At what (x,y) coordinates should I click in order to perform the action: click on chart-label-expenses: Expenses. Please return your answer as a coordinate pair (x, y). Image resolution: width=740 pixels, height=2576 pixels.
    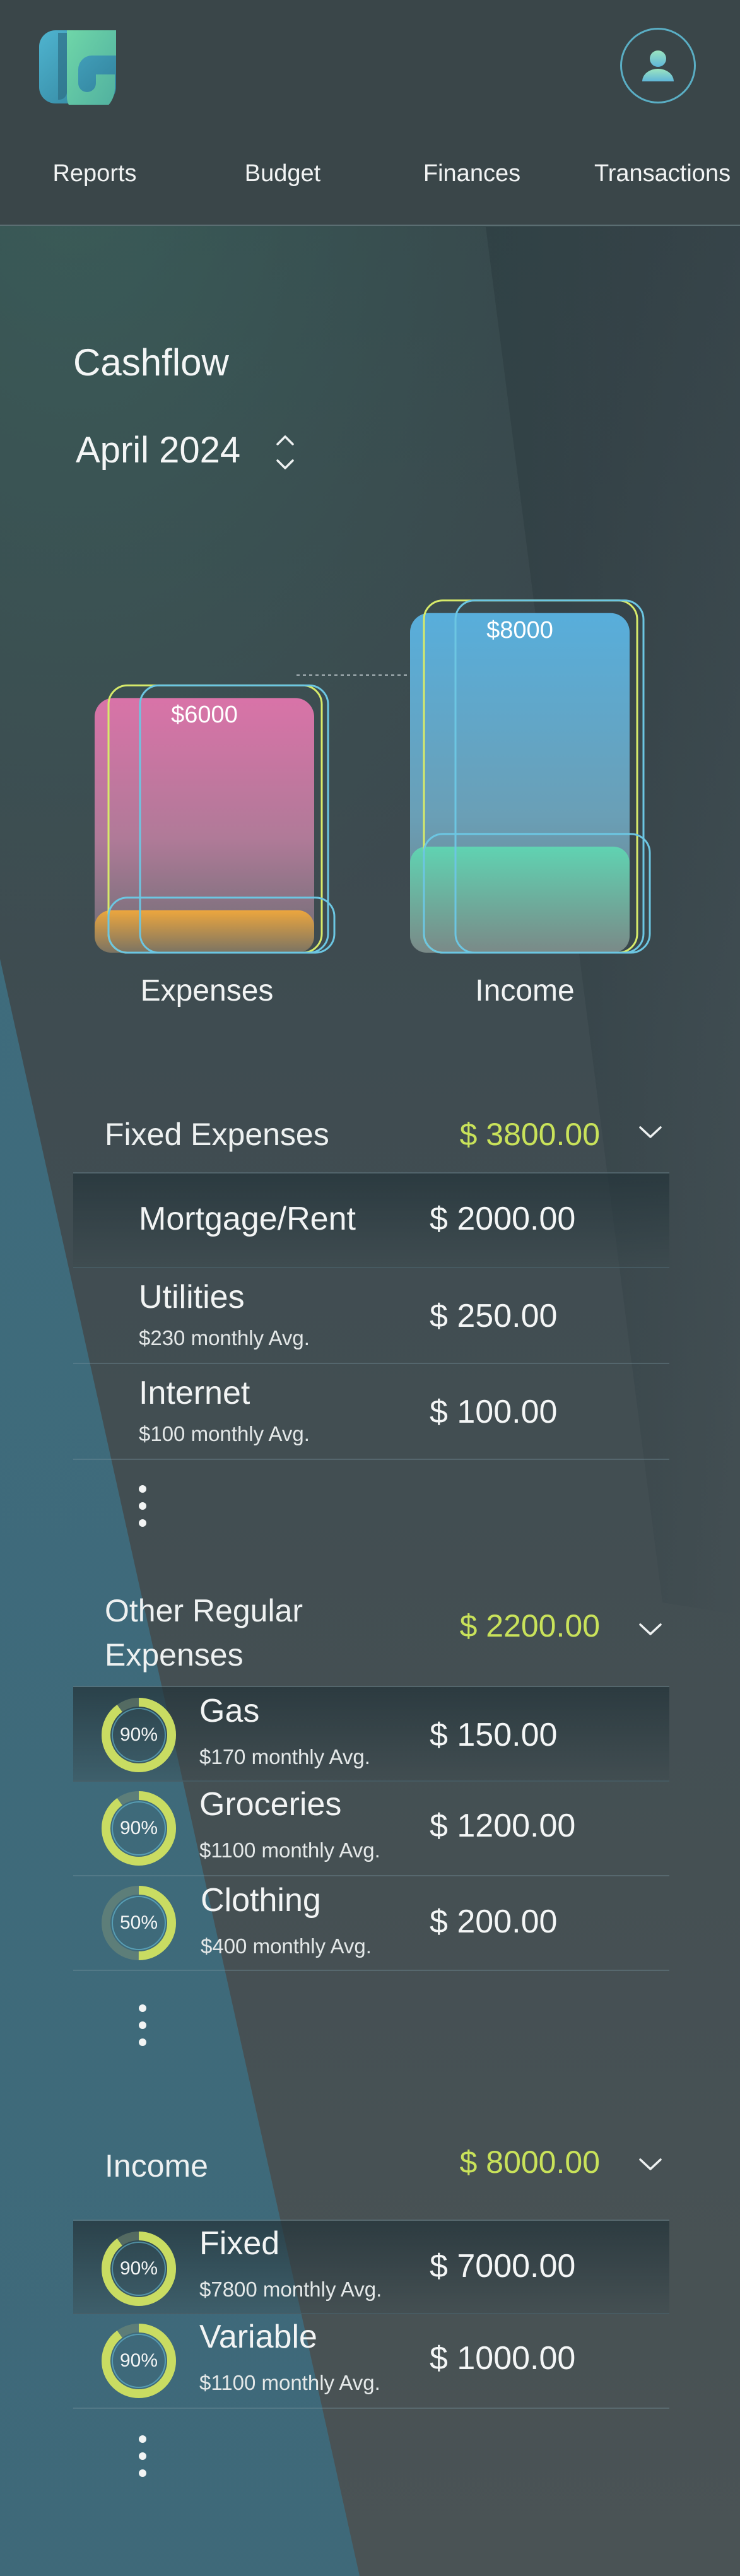
    Looking at the image, I should click on (207, 991).